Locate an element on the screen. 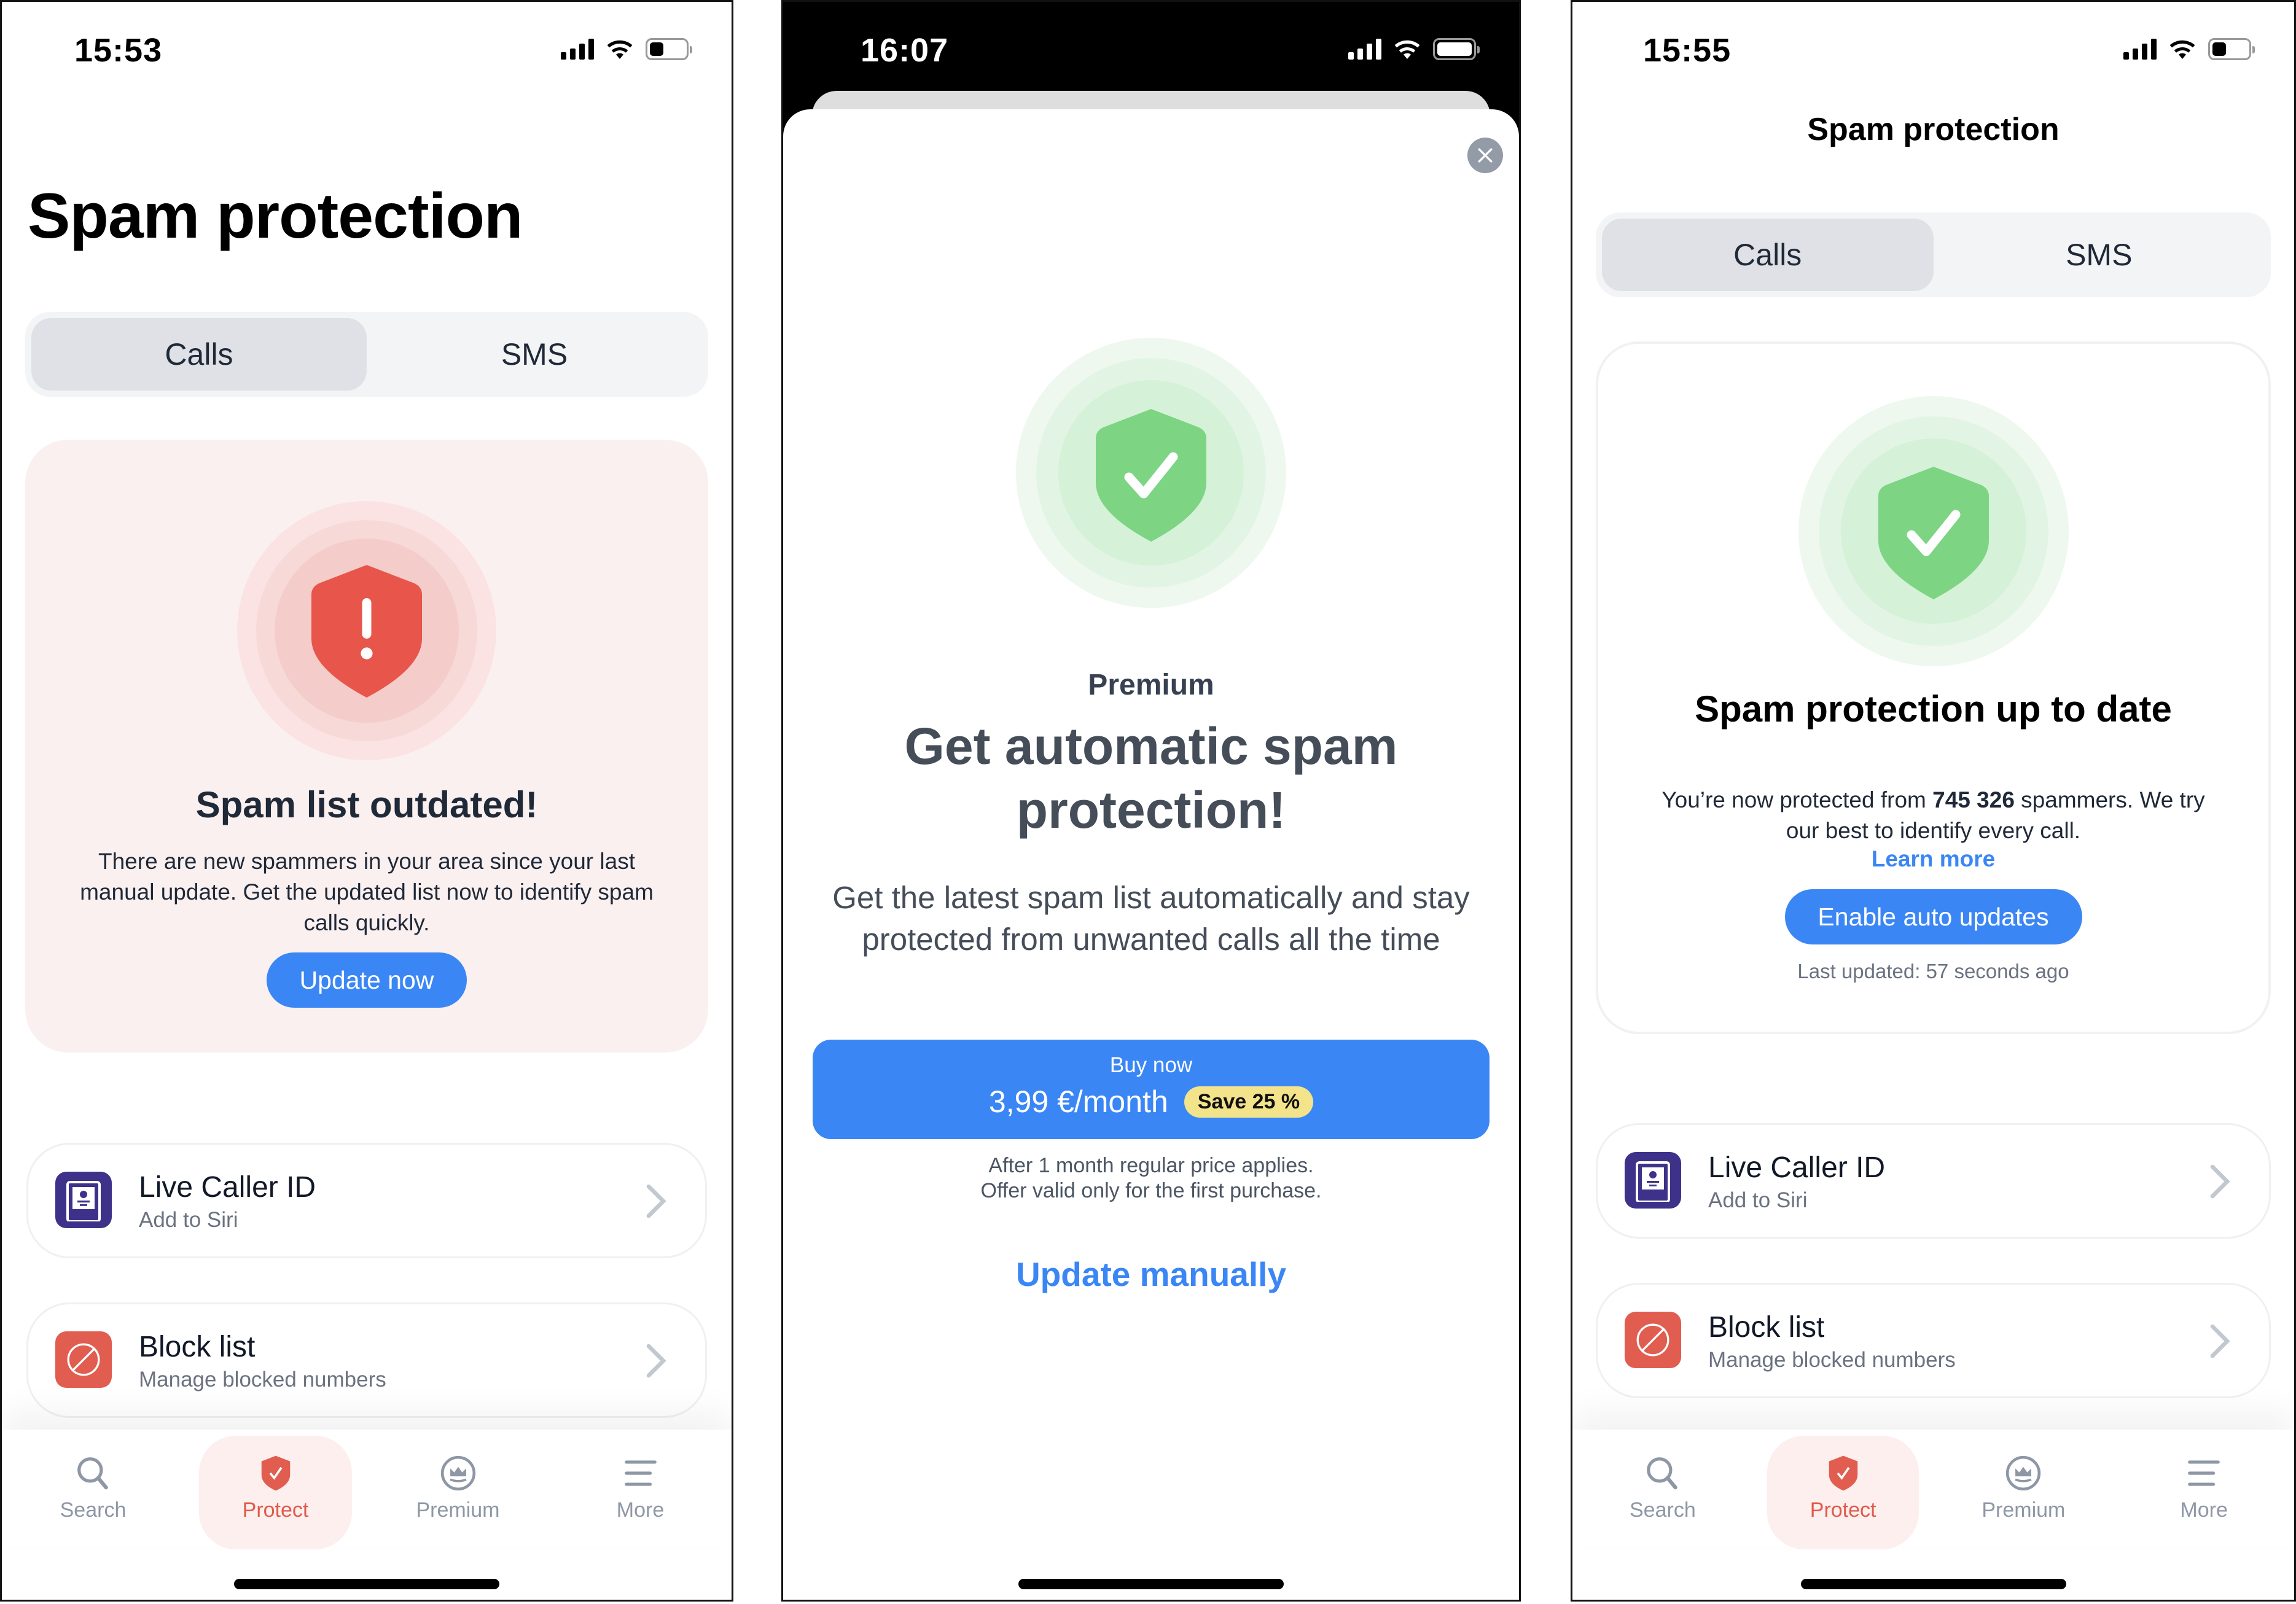 Image resolution: width=2296 pixels, height=1604 pixels. status-time: 15:53 is located at coordinates (118, 50).